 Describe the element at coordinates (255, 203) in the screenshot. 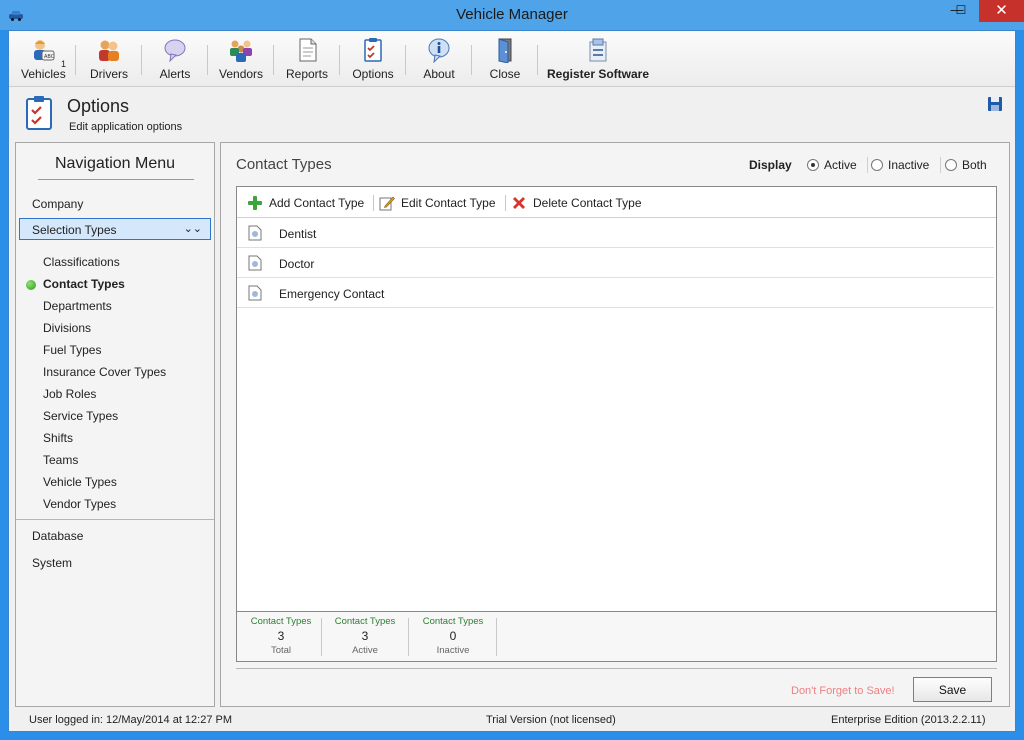

I see `plus-icon` at that location.